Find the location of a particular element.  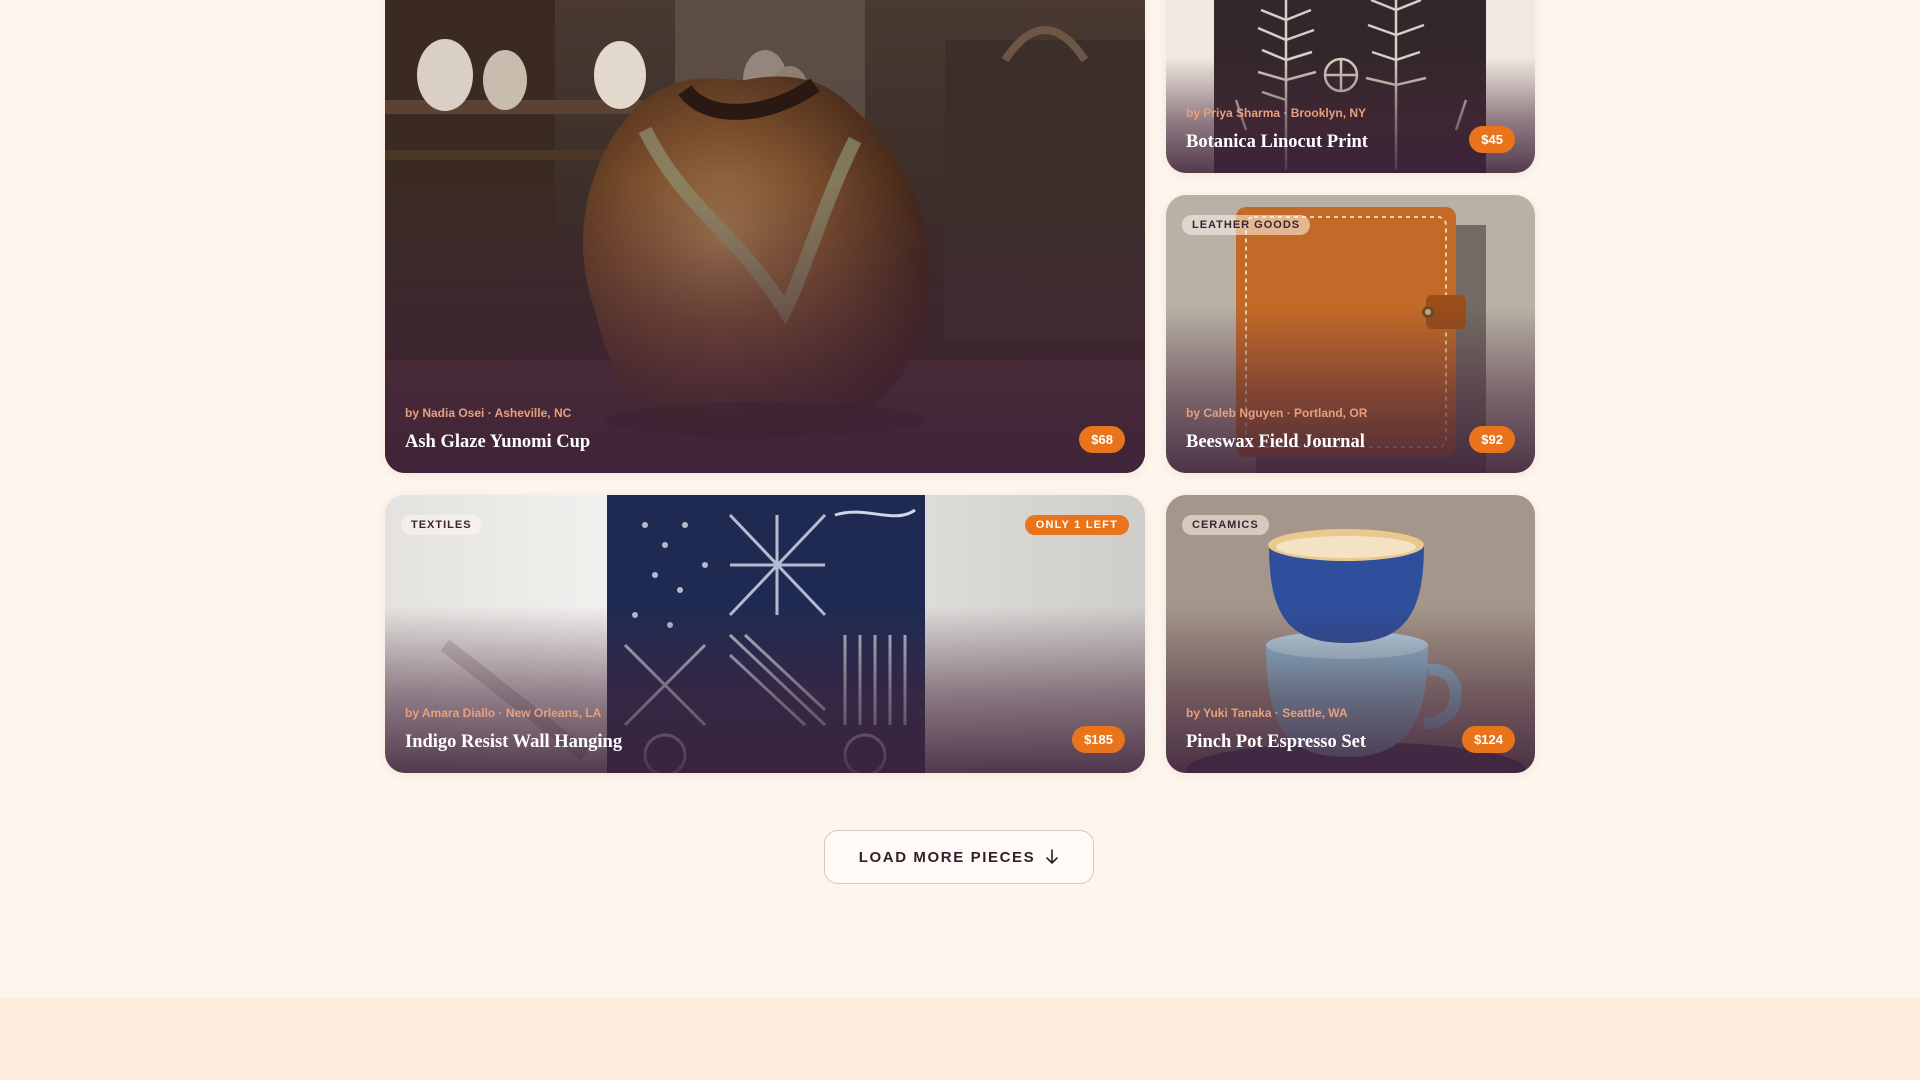

product-maker: by Priya Sharma · Brooklyn, NY is located at coordinates (1276, 113).